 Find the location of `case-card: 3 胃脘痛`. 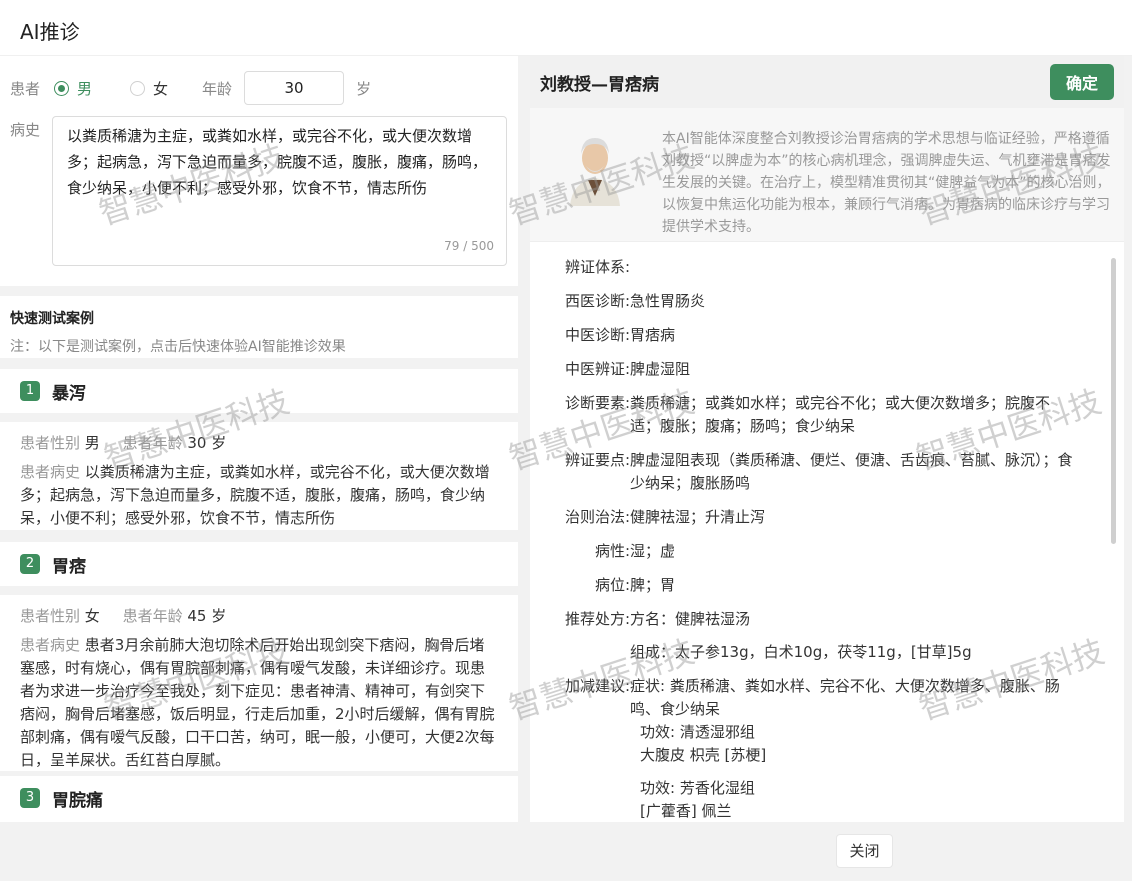

case-card: 3 胃脘痛 is located at coordinates (259, 799).